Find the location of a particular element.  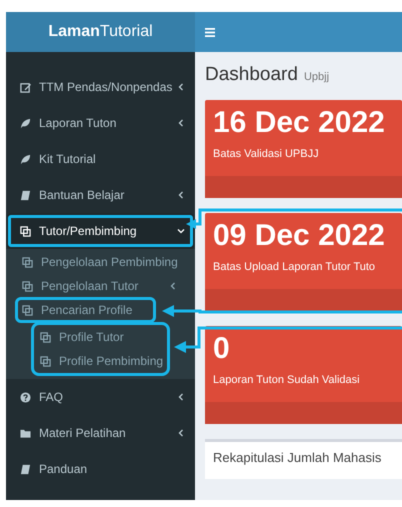

submenu-item: Profile Tutor is located at coordinates (100, 337).